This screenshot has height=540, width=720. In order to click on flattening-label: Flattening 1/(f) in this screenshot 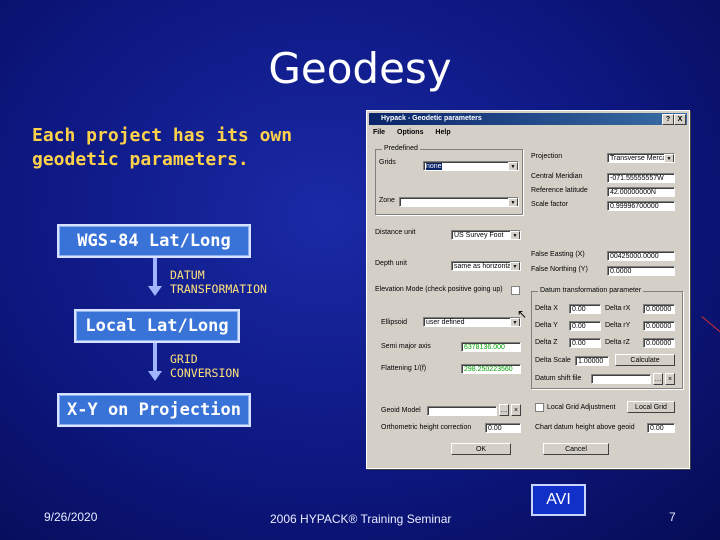, I will do `click(404, 368)`.